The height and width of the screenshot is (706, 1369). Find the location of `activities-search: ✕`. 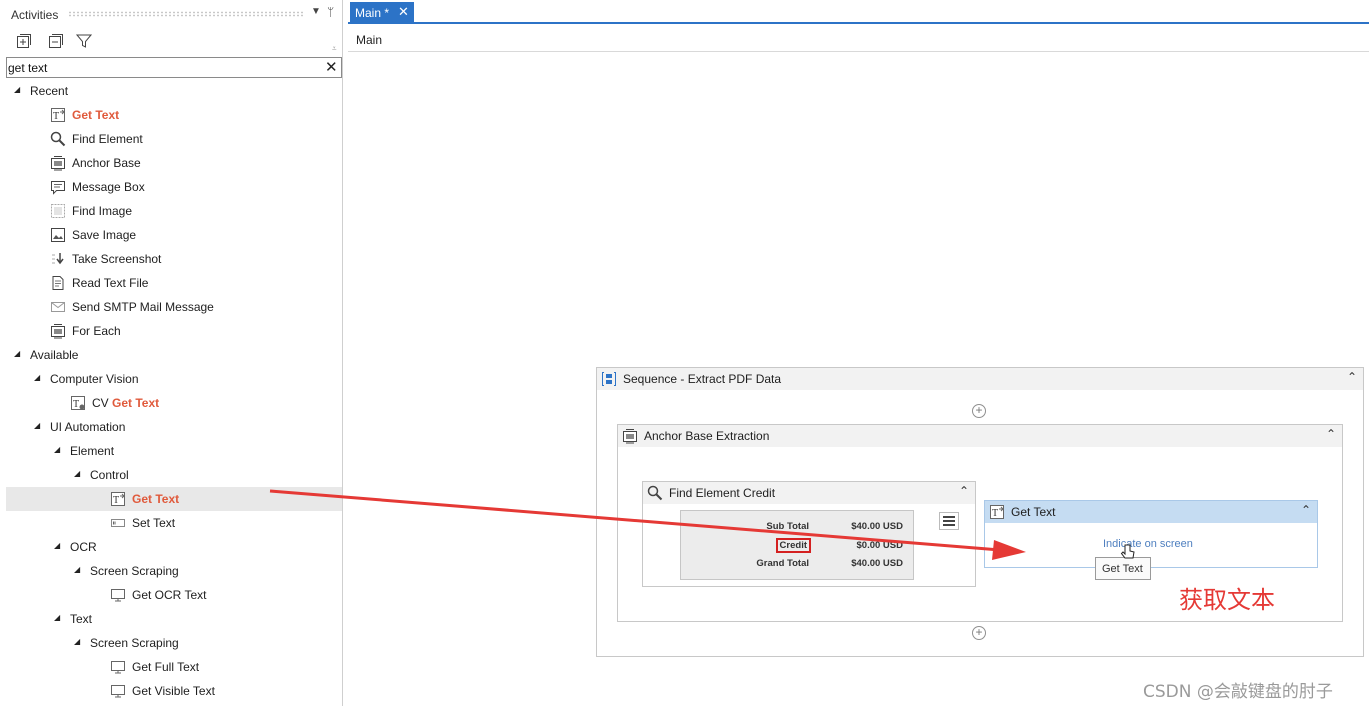

activities-search: ✕ is located at coordinates (174, 67).